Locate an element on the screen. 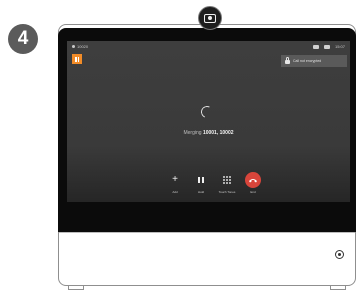 The height and width of the screenshot is (291, 358). call-controls: + Add Hold Touch Tones End is located at coordinates (214, 183).